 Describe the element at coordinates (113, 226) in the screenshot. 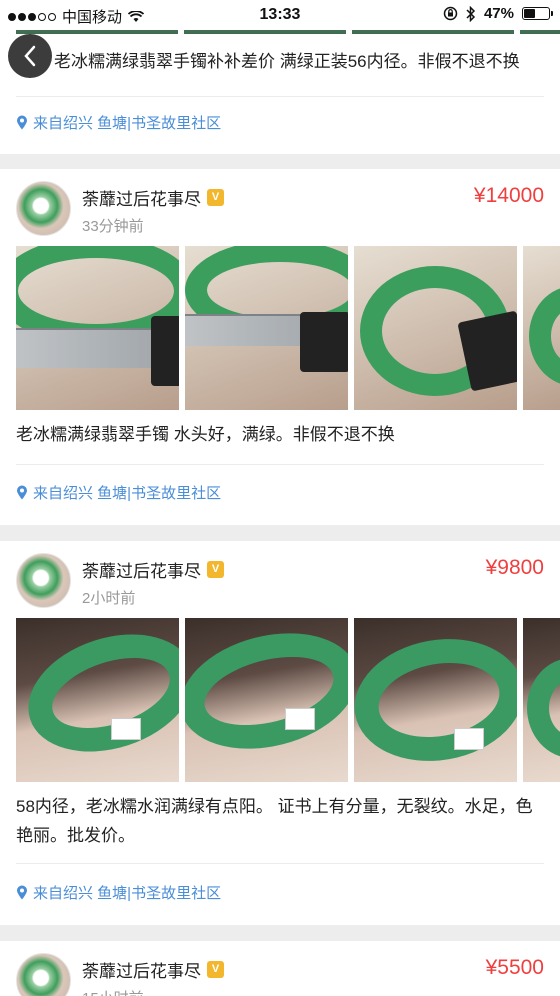

I see `post-time: 33分钟前` at that location.